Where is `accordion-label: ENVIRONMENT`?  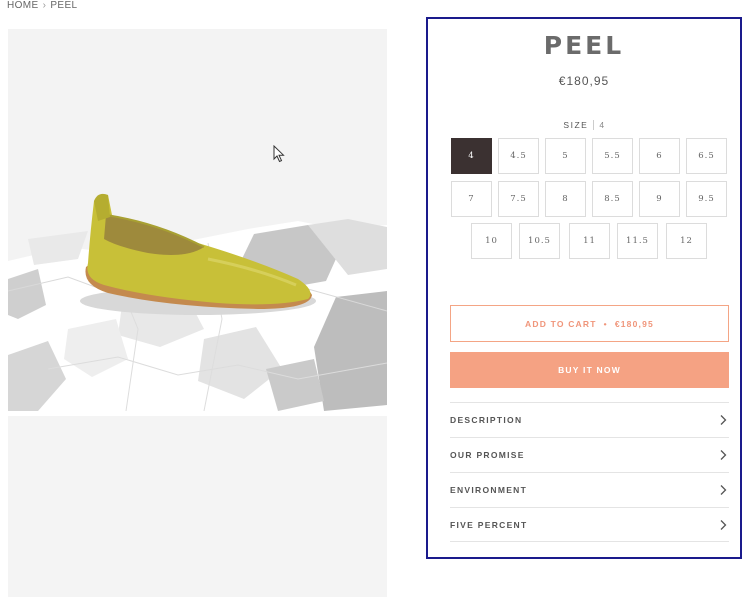 accordion-label: ENVIRONMENT is located at coordinates (489, 490).